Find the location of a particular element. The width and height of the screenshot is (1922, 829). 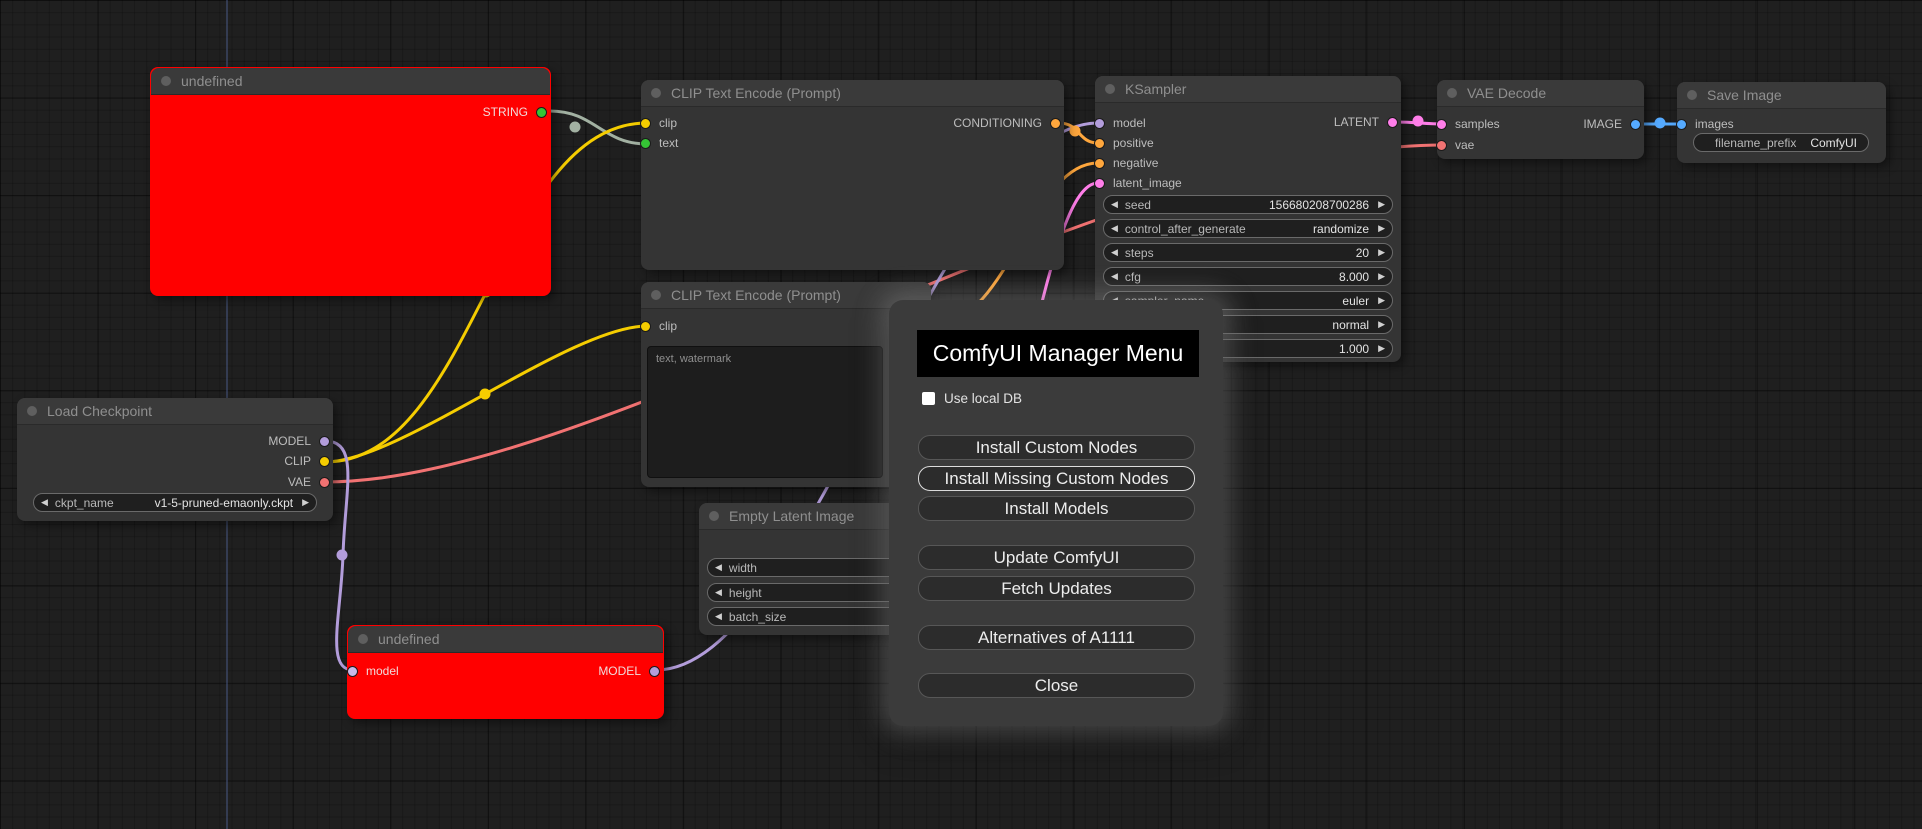

next-arrow-icon: ▶ is located at coordinates (305, 502).